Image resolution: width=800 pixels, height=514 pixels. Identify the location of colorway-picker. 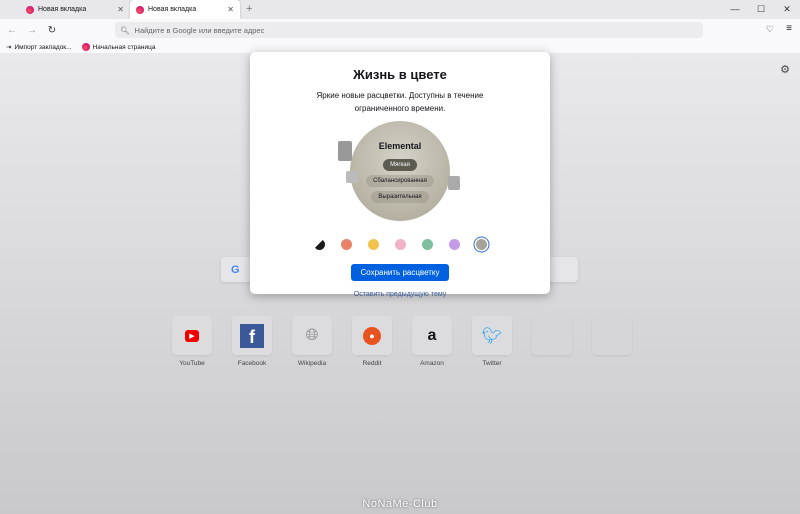
(400, 244).